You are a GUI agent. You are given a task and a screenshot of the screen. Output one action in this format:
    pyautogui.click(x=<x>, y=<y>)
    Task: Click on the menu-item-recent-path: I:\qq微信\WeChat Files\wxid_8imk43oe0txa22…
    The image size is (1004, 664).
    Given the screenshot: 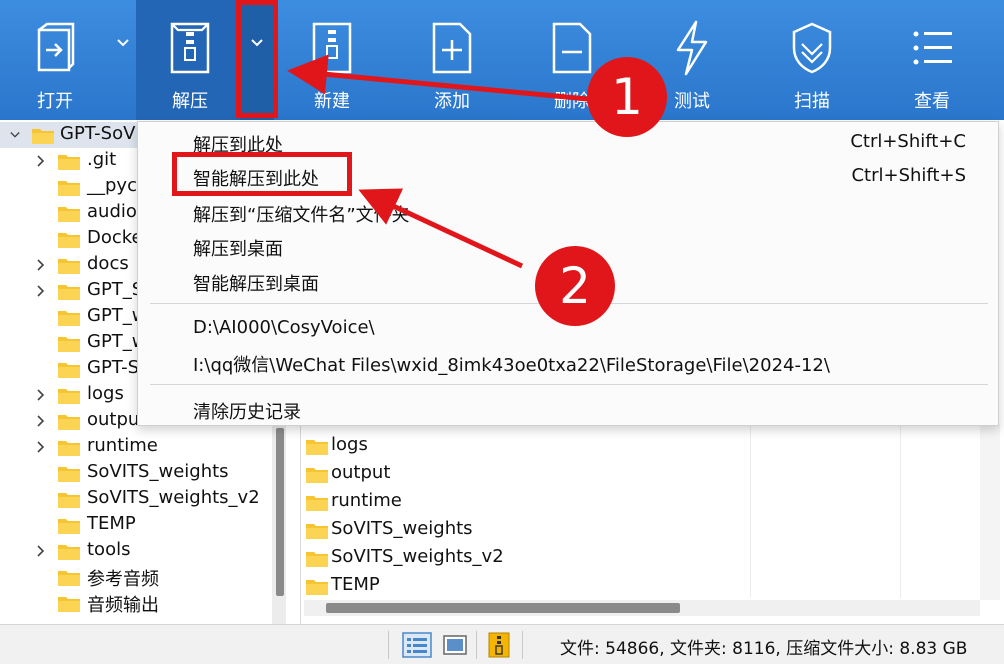 What is the action you would take?
    pyautogui.click(x=511, y=364)
    